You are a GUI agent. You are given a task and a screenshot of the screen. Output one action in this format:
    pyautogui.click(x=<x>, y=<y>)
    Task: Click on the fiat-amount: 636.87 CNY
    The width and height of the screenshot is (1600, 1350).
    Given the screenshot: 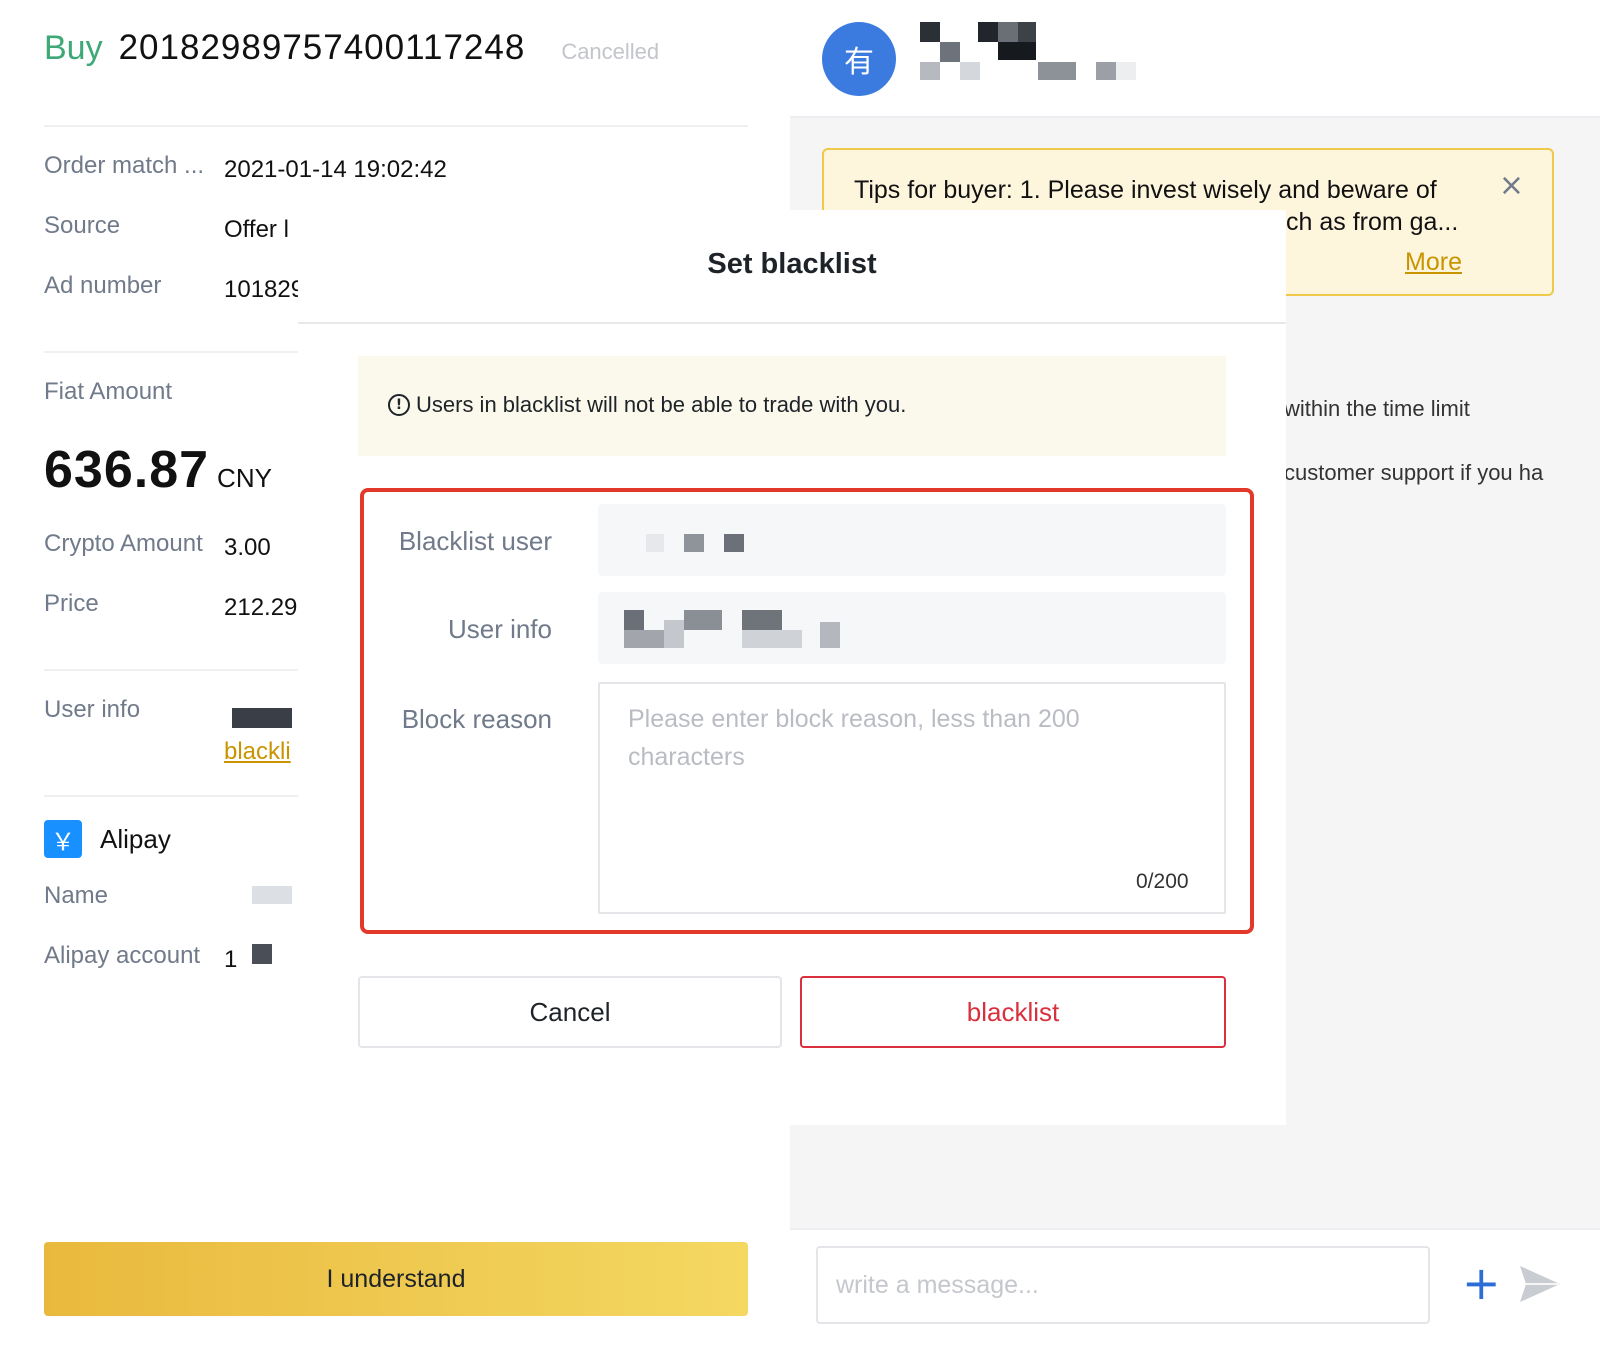 What is the action you would take?
    pyautogui.click(x=158, y=470)
    